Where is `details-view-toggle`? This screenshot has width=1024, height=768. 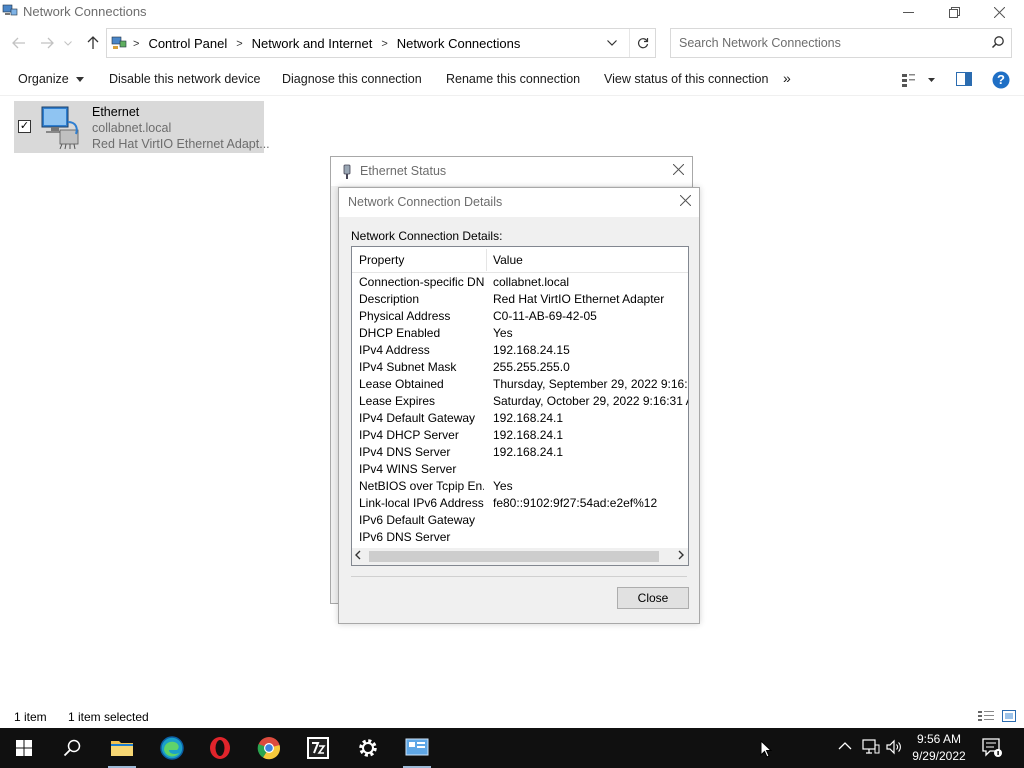 details-view-toggle is located at coordinates (986, 717).